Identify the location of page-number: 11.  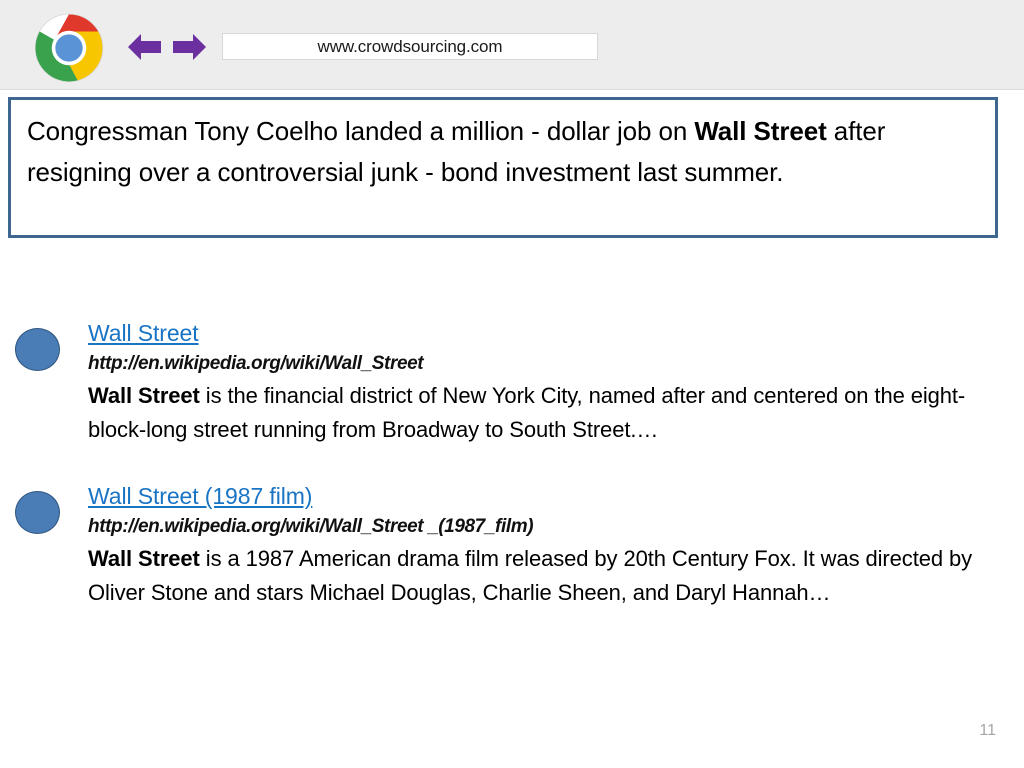
(987, 730).